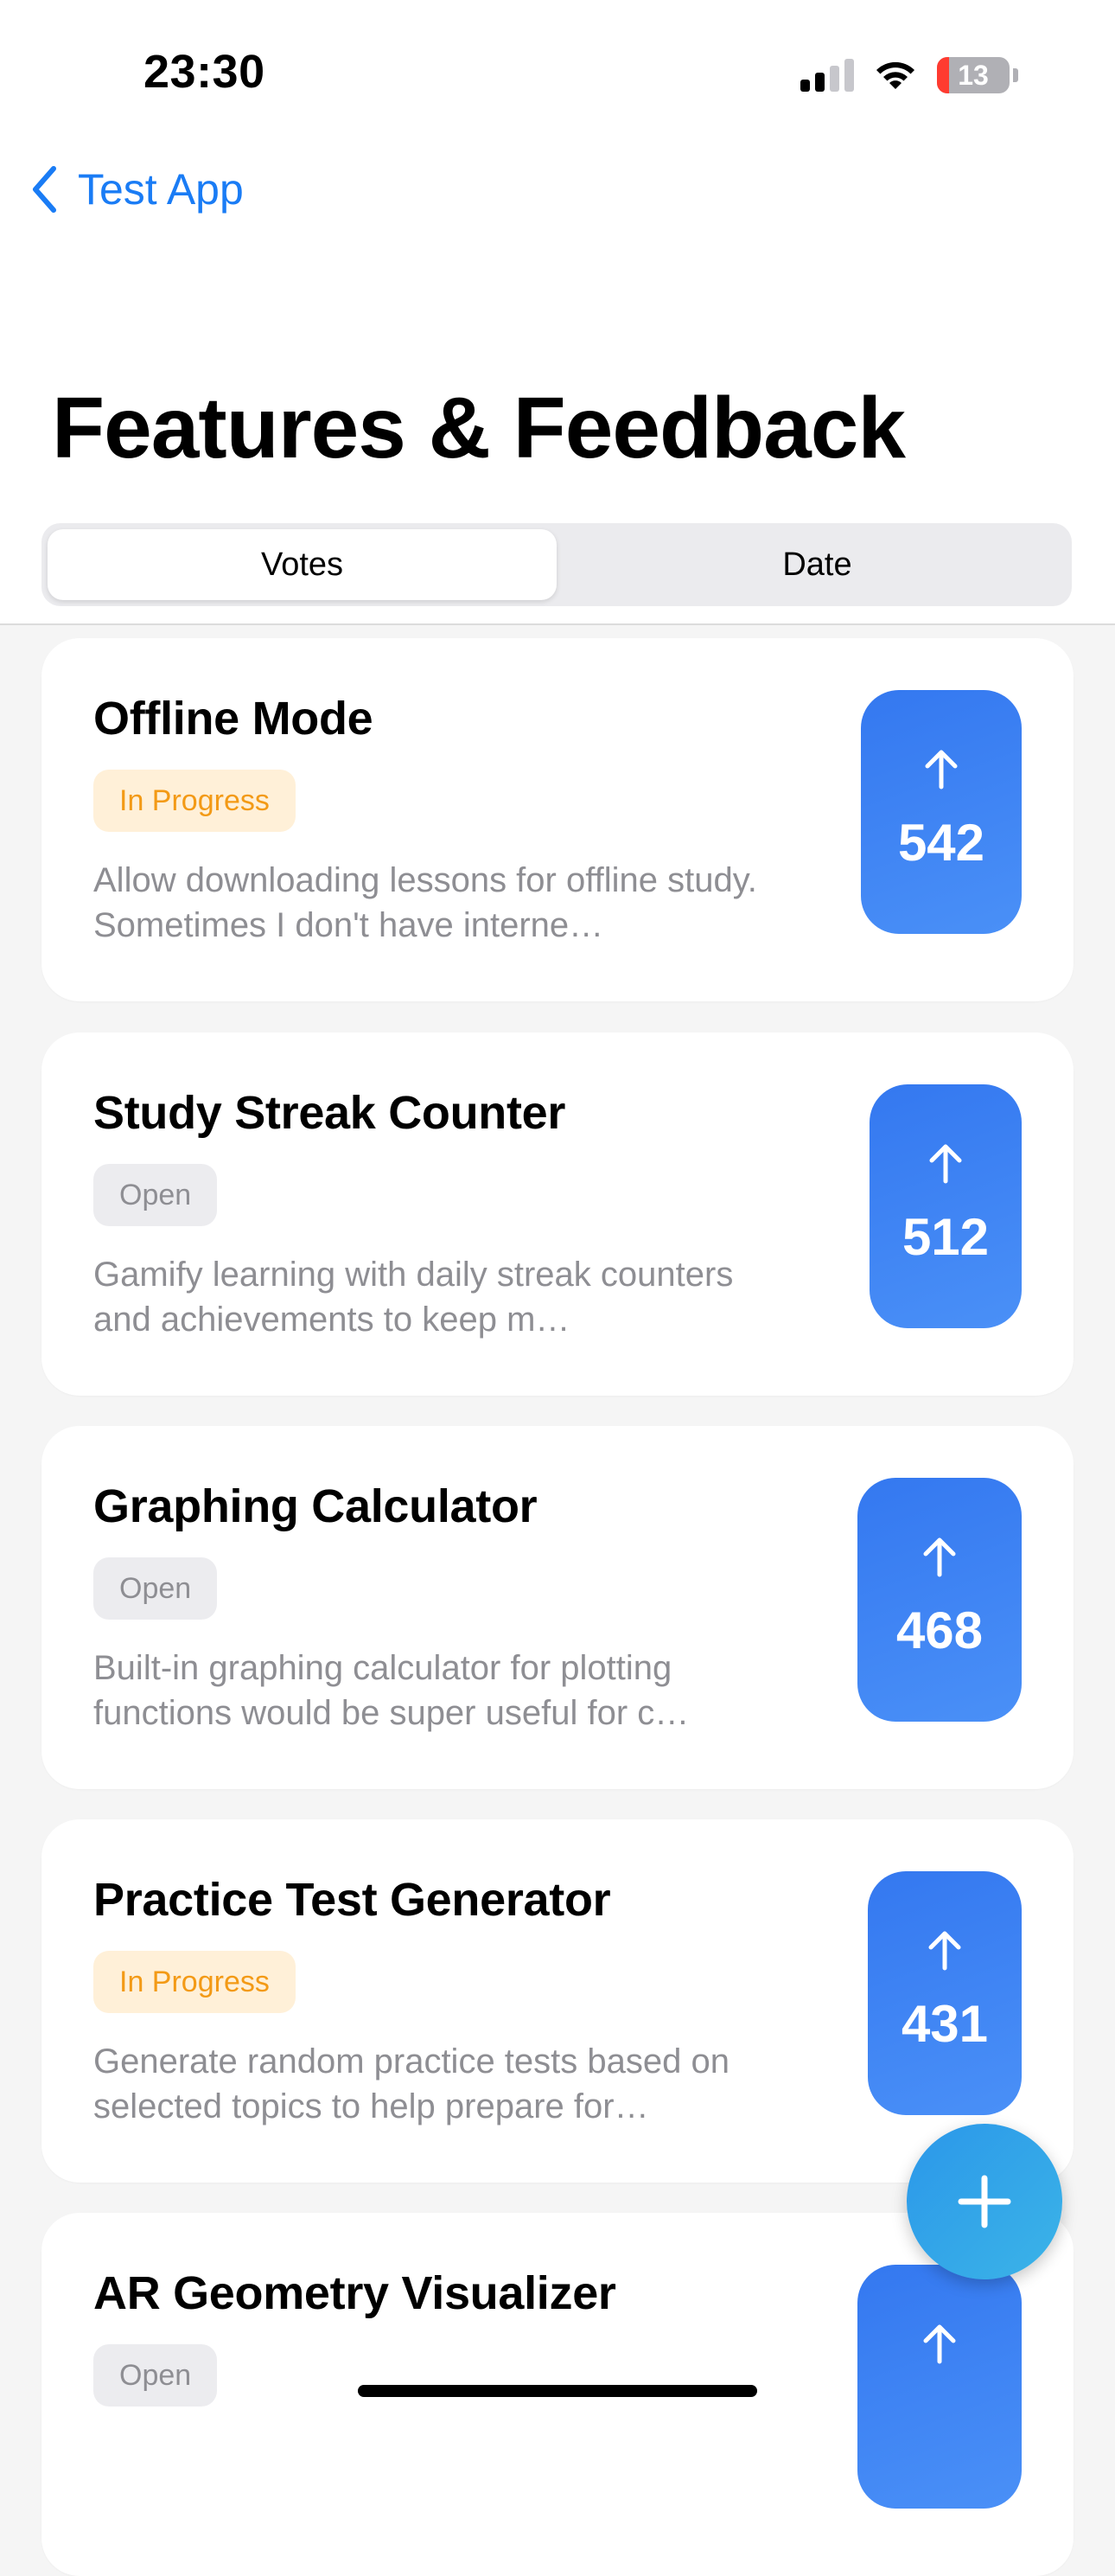 The image size is (1115, 2576). I want to click on vote-count: 431, so click(945, 2024).